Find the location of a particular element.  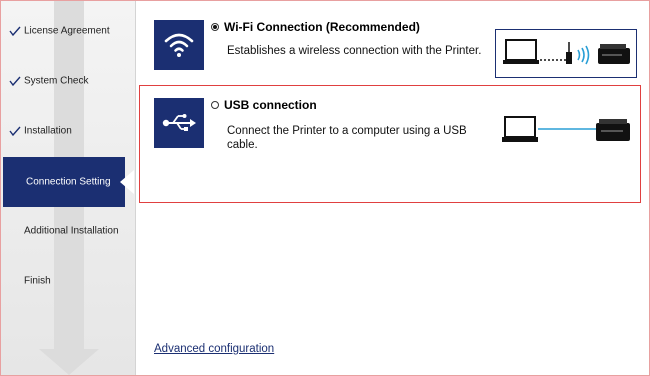

step-label: Finish is located at coordinates (37, 281).